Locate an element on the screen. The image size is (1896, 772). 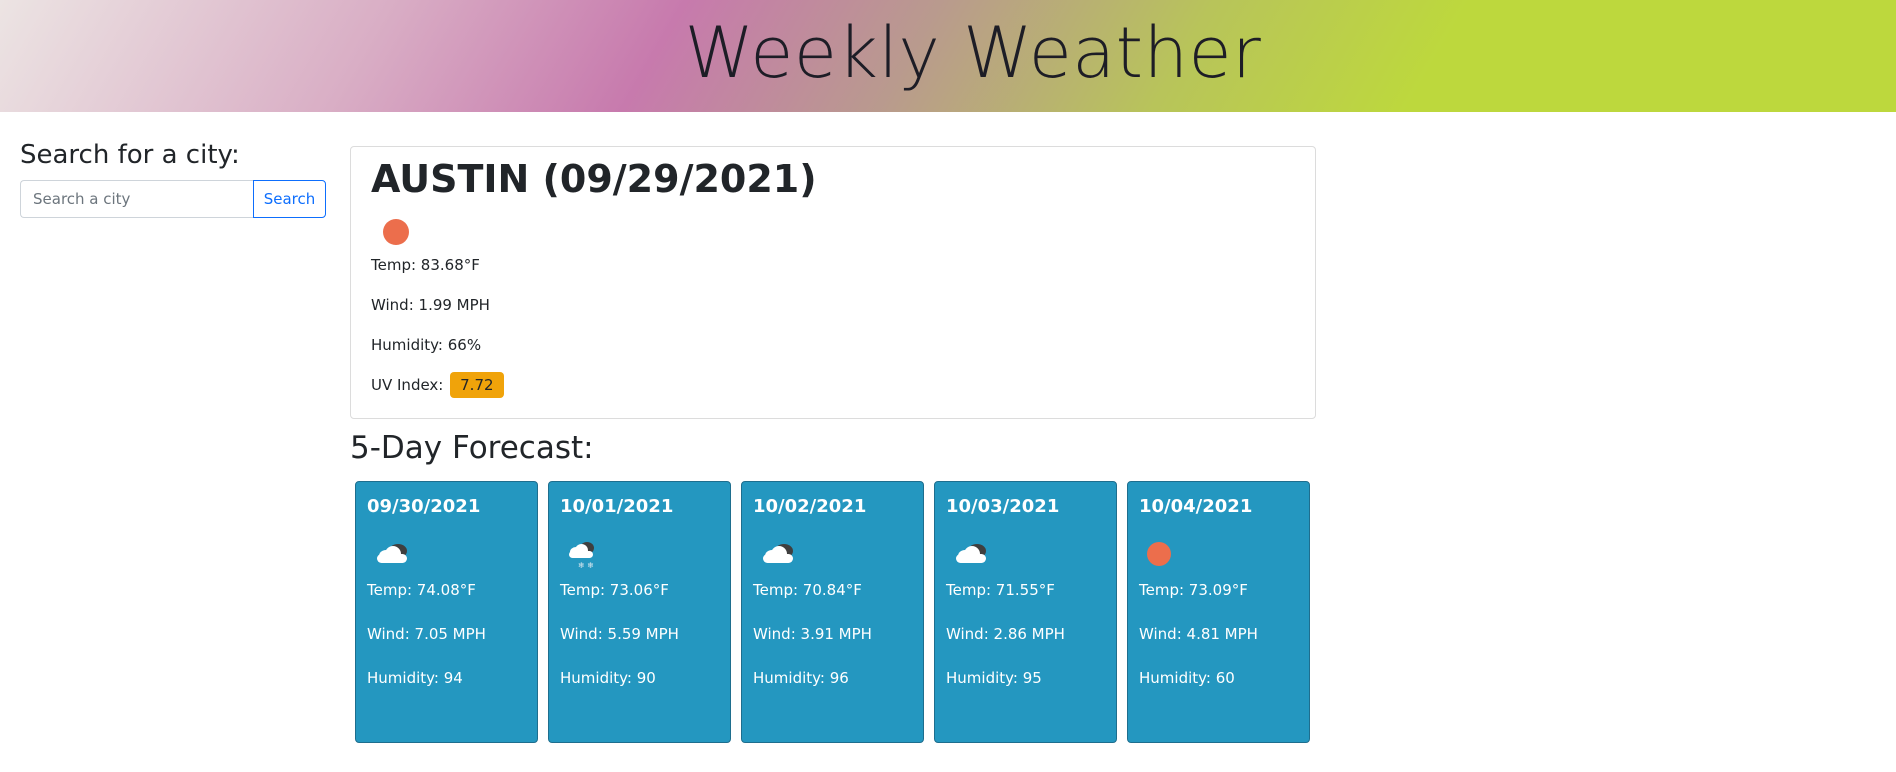
forecast-humidity: Humidity: 94 is located at coordinates (415, 678).